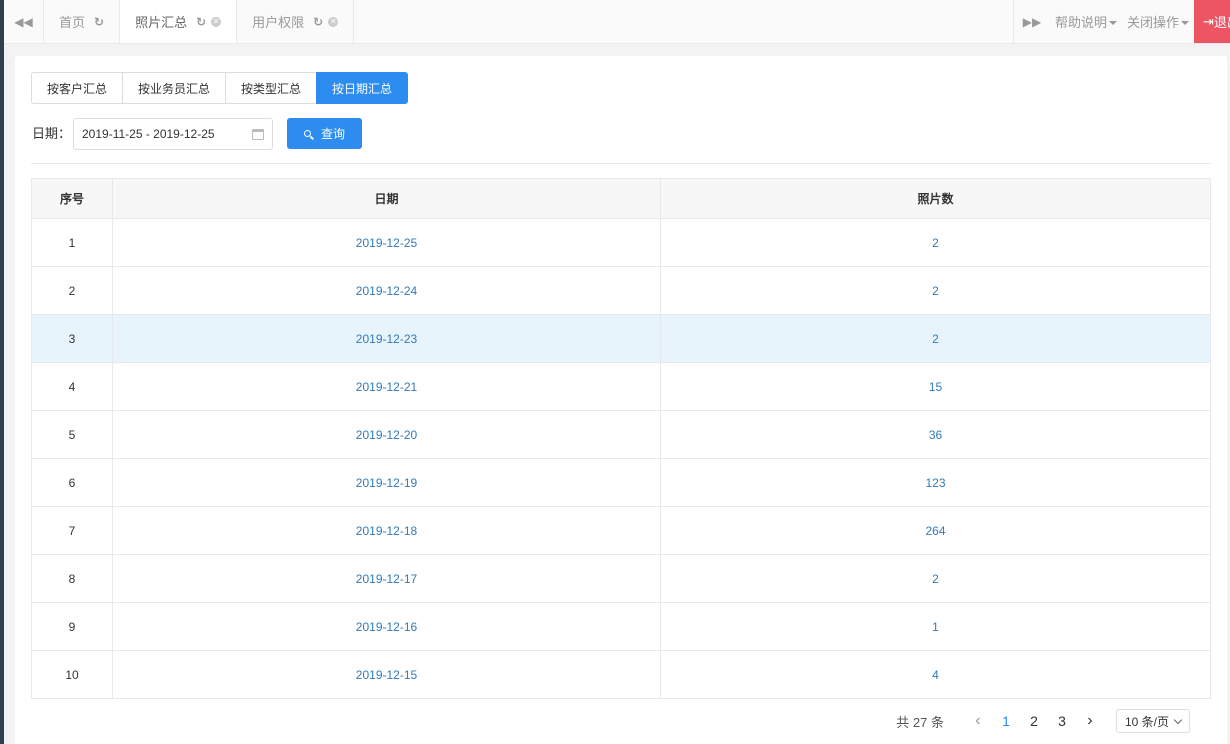 This screenshot has width=1230, height=744. I want to click on help-menu-button: 帮助说明, so click(1086, 21).